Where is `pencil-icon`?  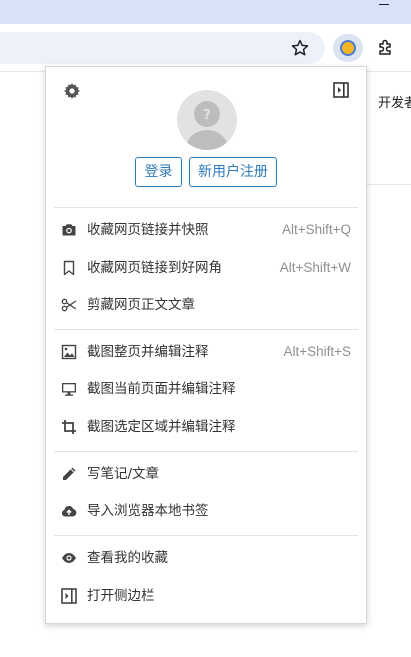
pencil-icon is located at coordinates (69, 473).